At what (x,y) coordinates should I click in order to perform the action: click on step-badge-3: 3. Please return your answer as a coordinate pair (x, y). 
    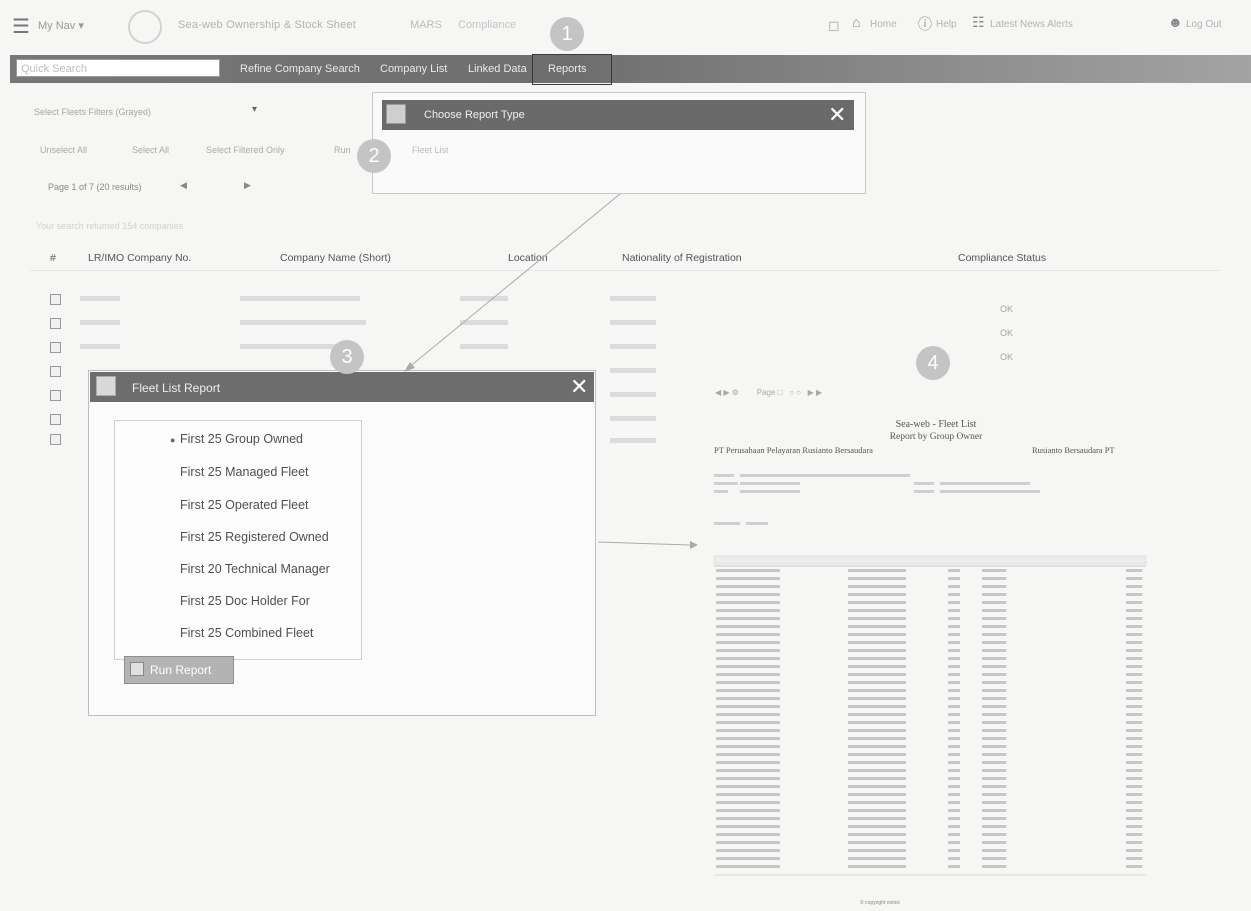
    Looking at the image, I should click on (347, 357).